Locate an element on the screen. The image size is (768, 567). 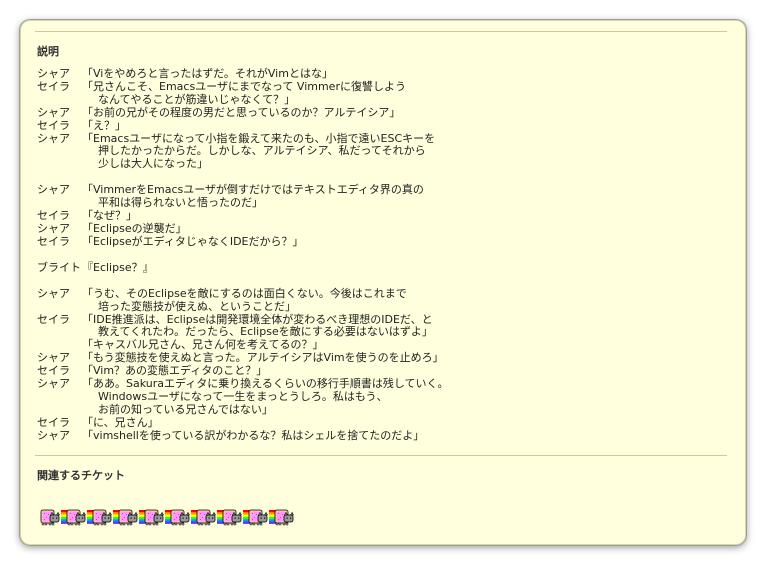
dialogue-line: シャア 「Eclipseの逆襲だ」 is located at coordinates (382, 228).